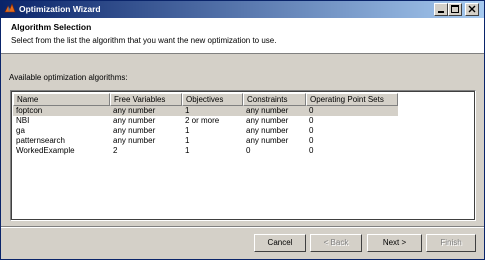 The width and height of the screenshot is (485, 260). Describe the element at coordinates (451, 243) in the screenshot. I see `finish-button: Finish` at that location.